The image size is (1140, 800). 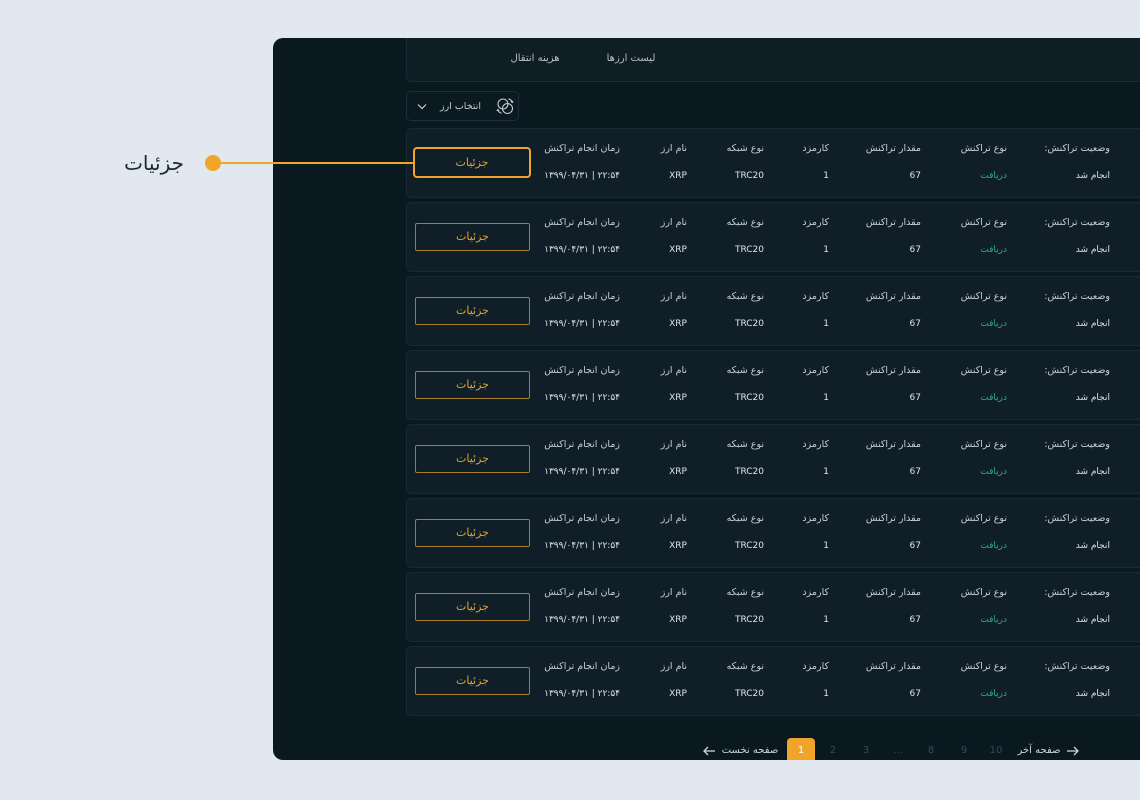 What do you see at coordinates (750, 751) in the screenshot?
I see `first-page-link: صفحه نخست` at bounding box center [750, 751].